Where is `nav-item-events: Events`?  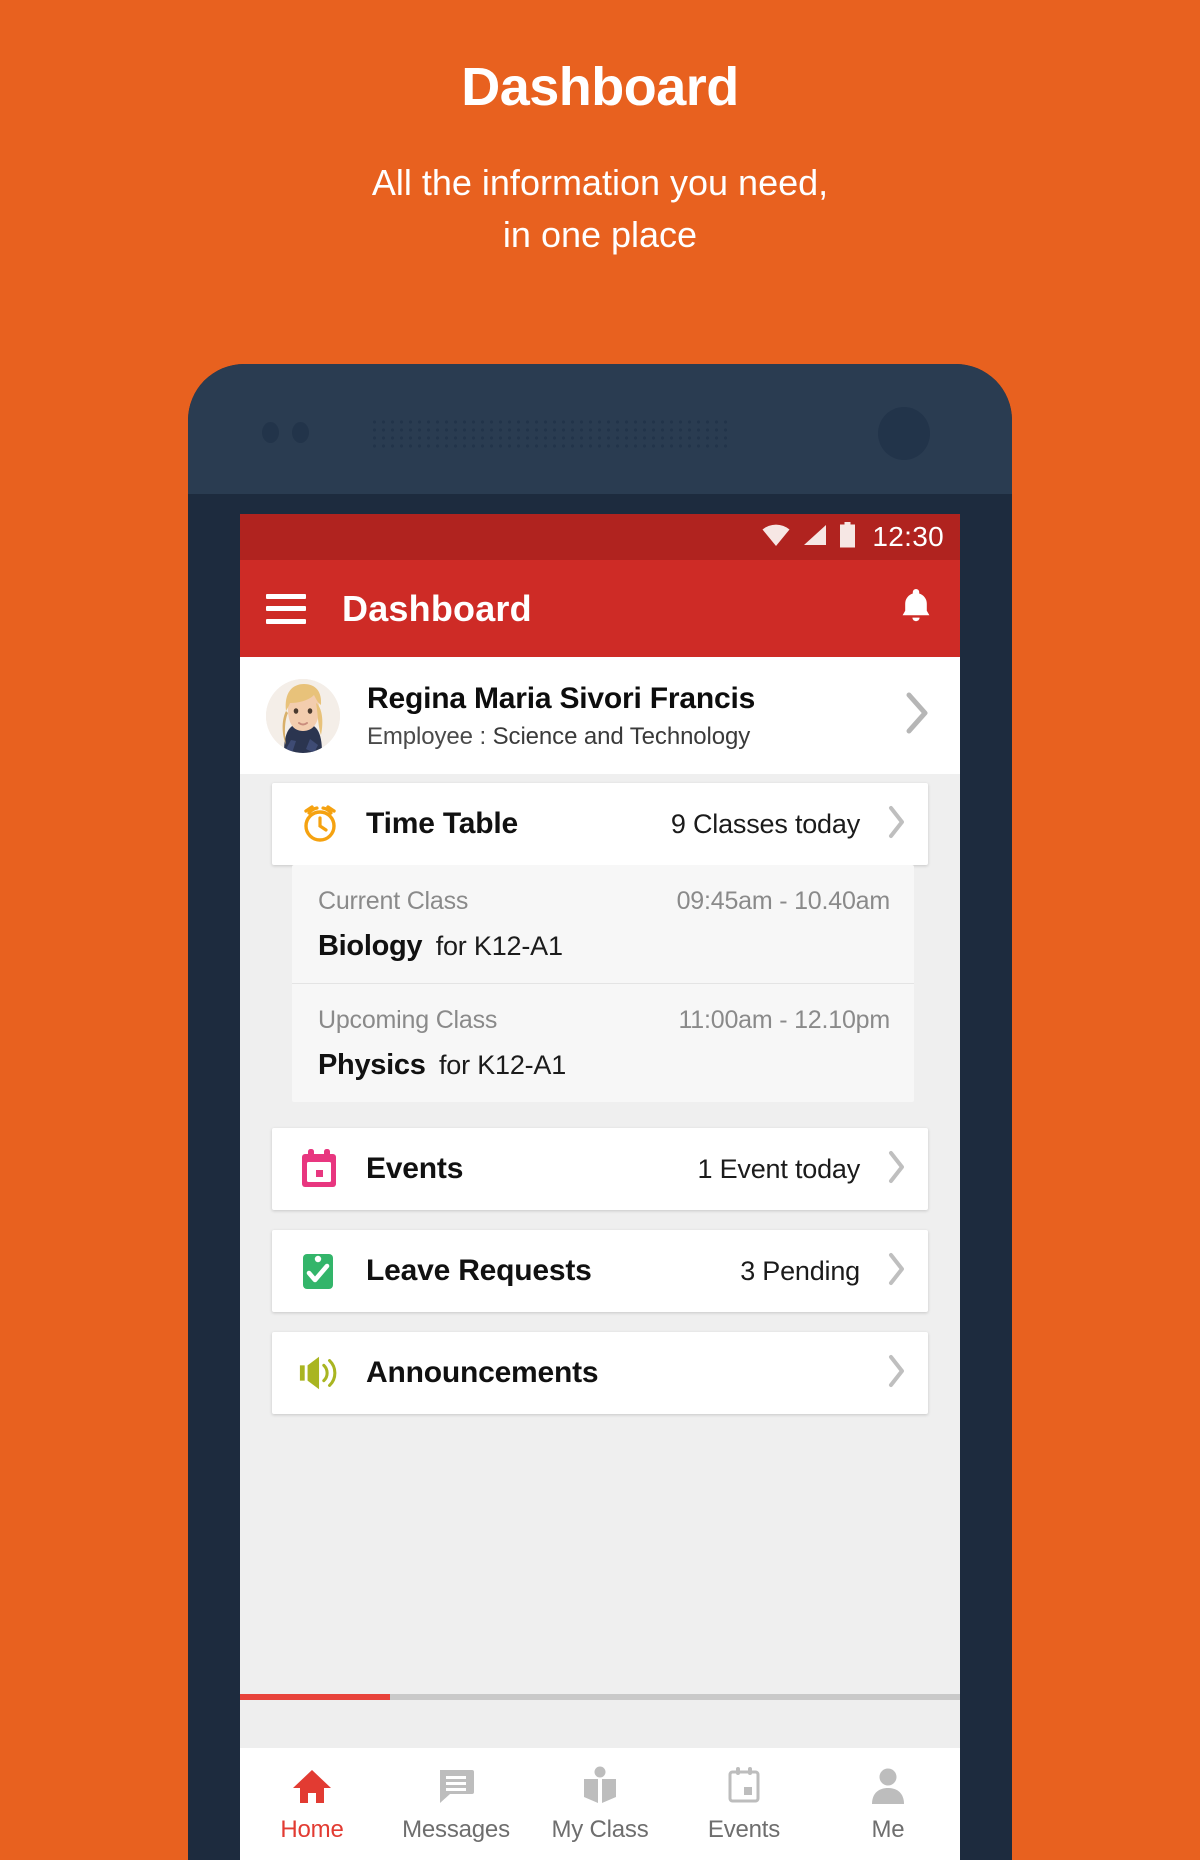 nav-item-events: Events is located at coordinates (744, 1804).